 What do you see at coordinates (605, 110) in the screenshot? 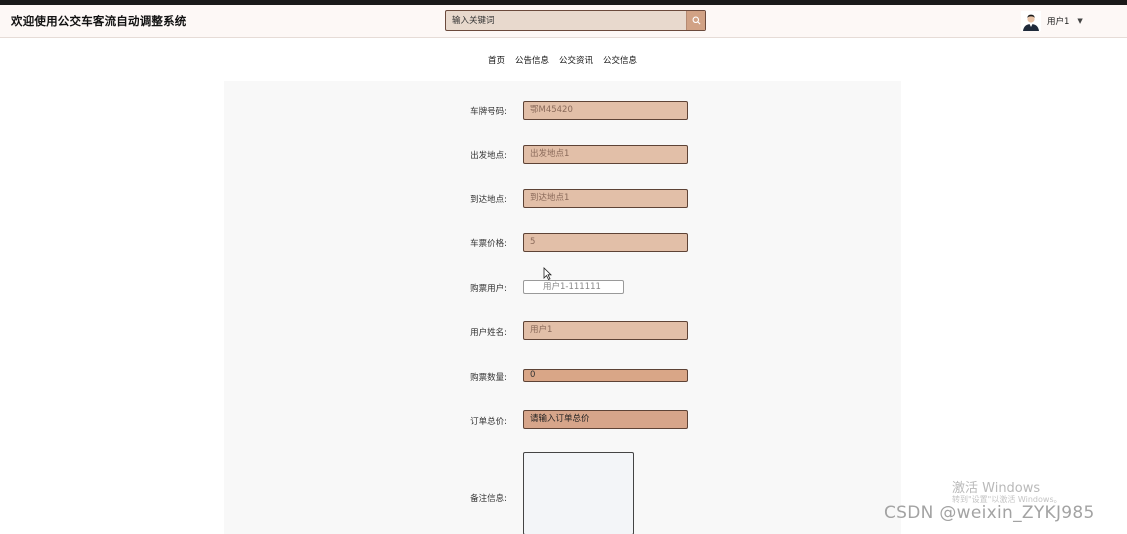
I see `plate-field: 鄂M45420` at bounding box center [605, 110].